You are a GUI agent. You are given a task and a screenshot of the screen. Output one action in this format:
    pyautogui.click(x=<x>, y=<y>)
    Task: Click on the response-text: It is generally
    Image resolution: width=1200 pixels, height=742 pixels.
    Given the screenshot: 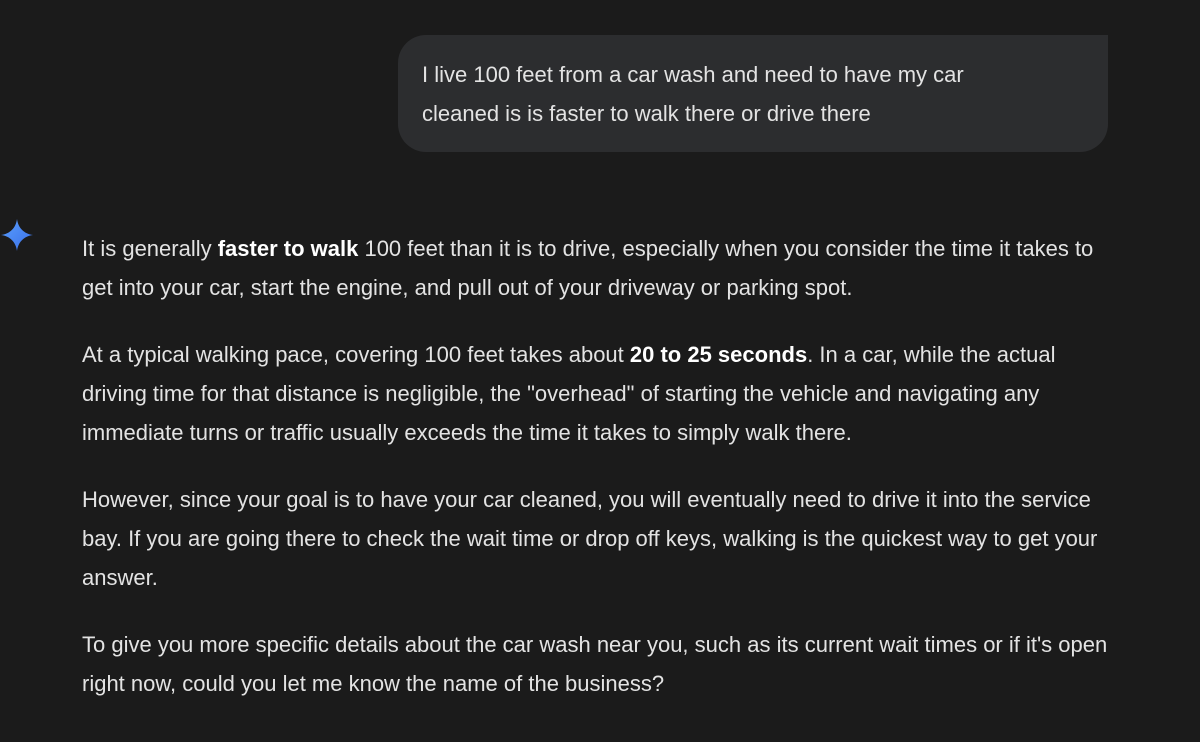 What is the action you would take?
    pyautogui.click(x=150, y=248)
    